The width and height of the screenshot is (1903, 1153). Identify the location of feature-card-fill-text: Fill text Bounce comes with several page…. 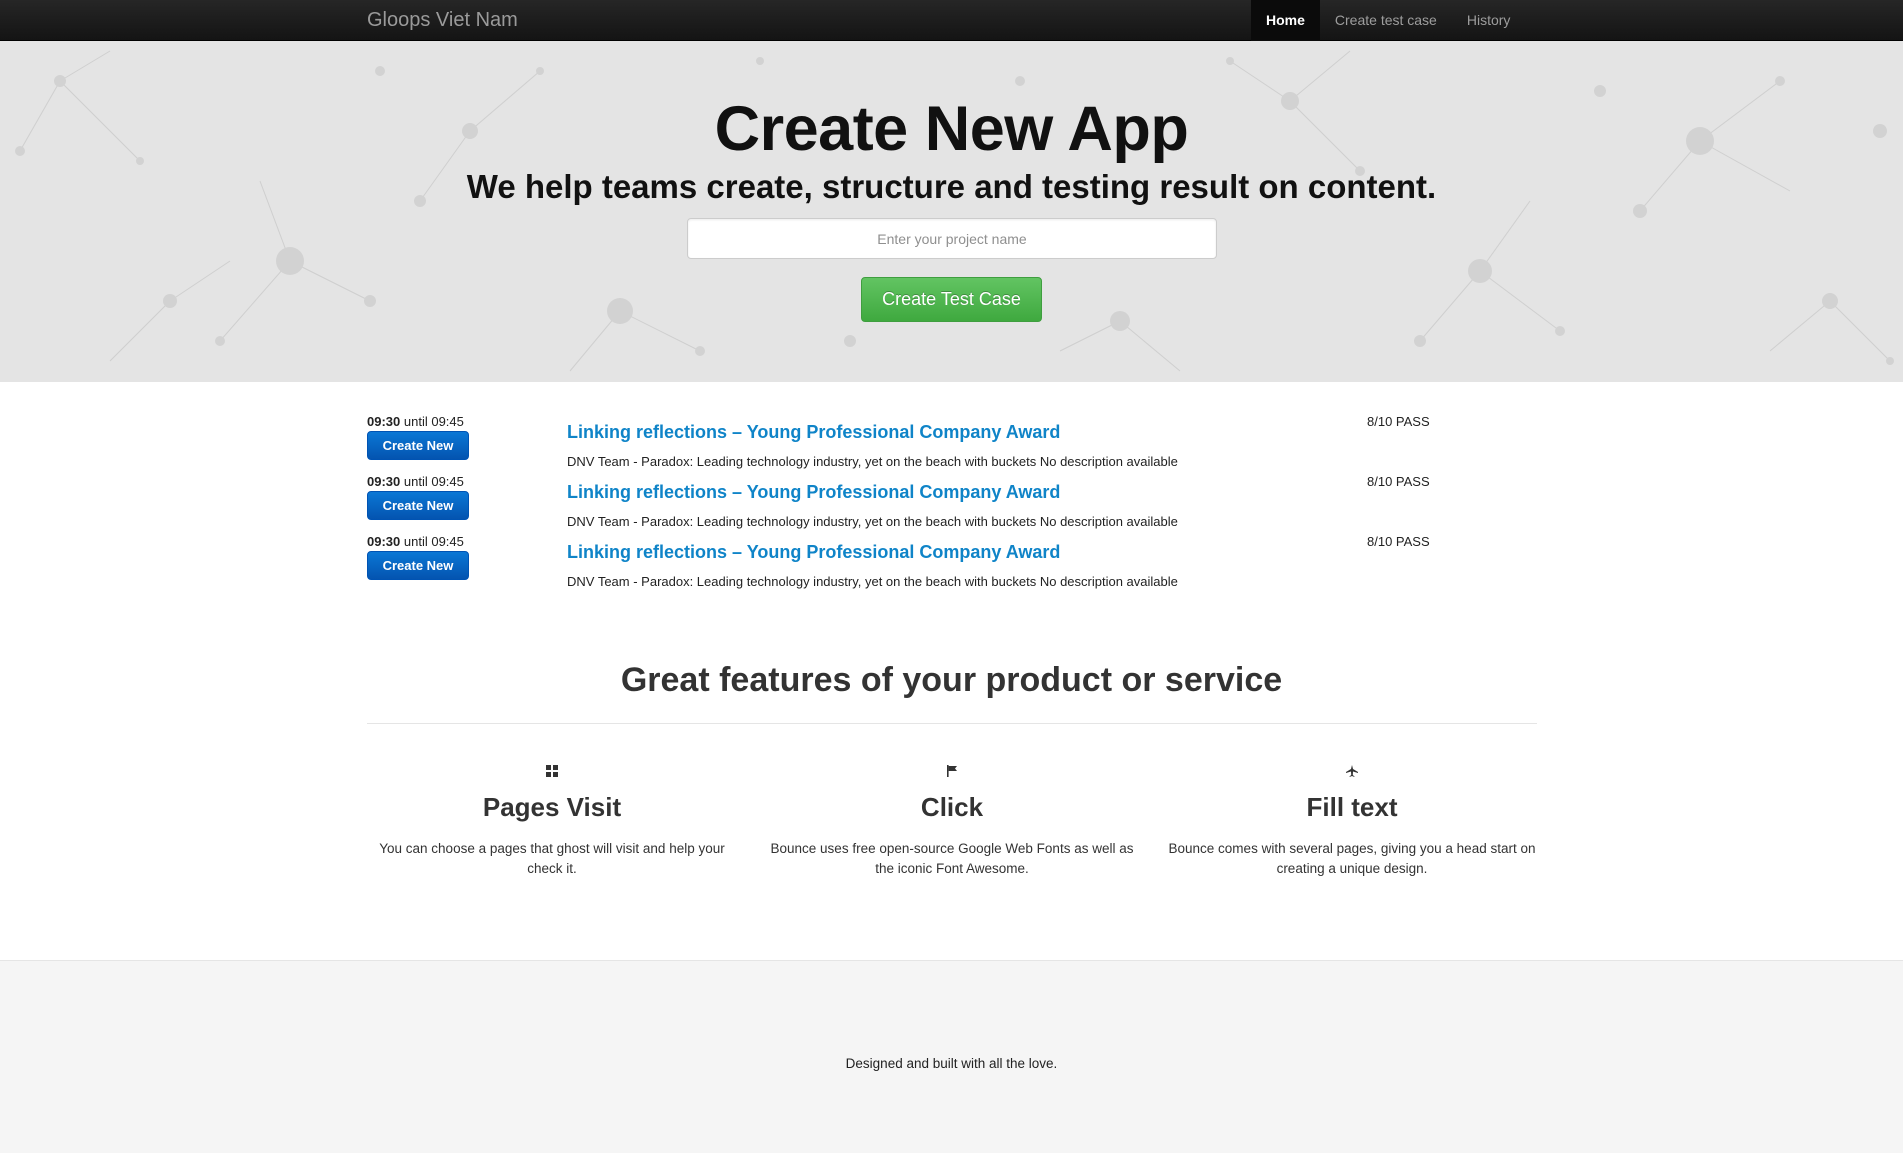
(1352, 821).